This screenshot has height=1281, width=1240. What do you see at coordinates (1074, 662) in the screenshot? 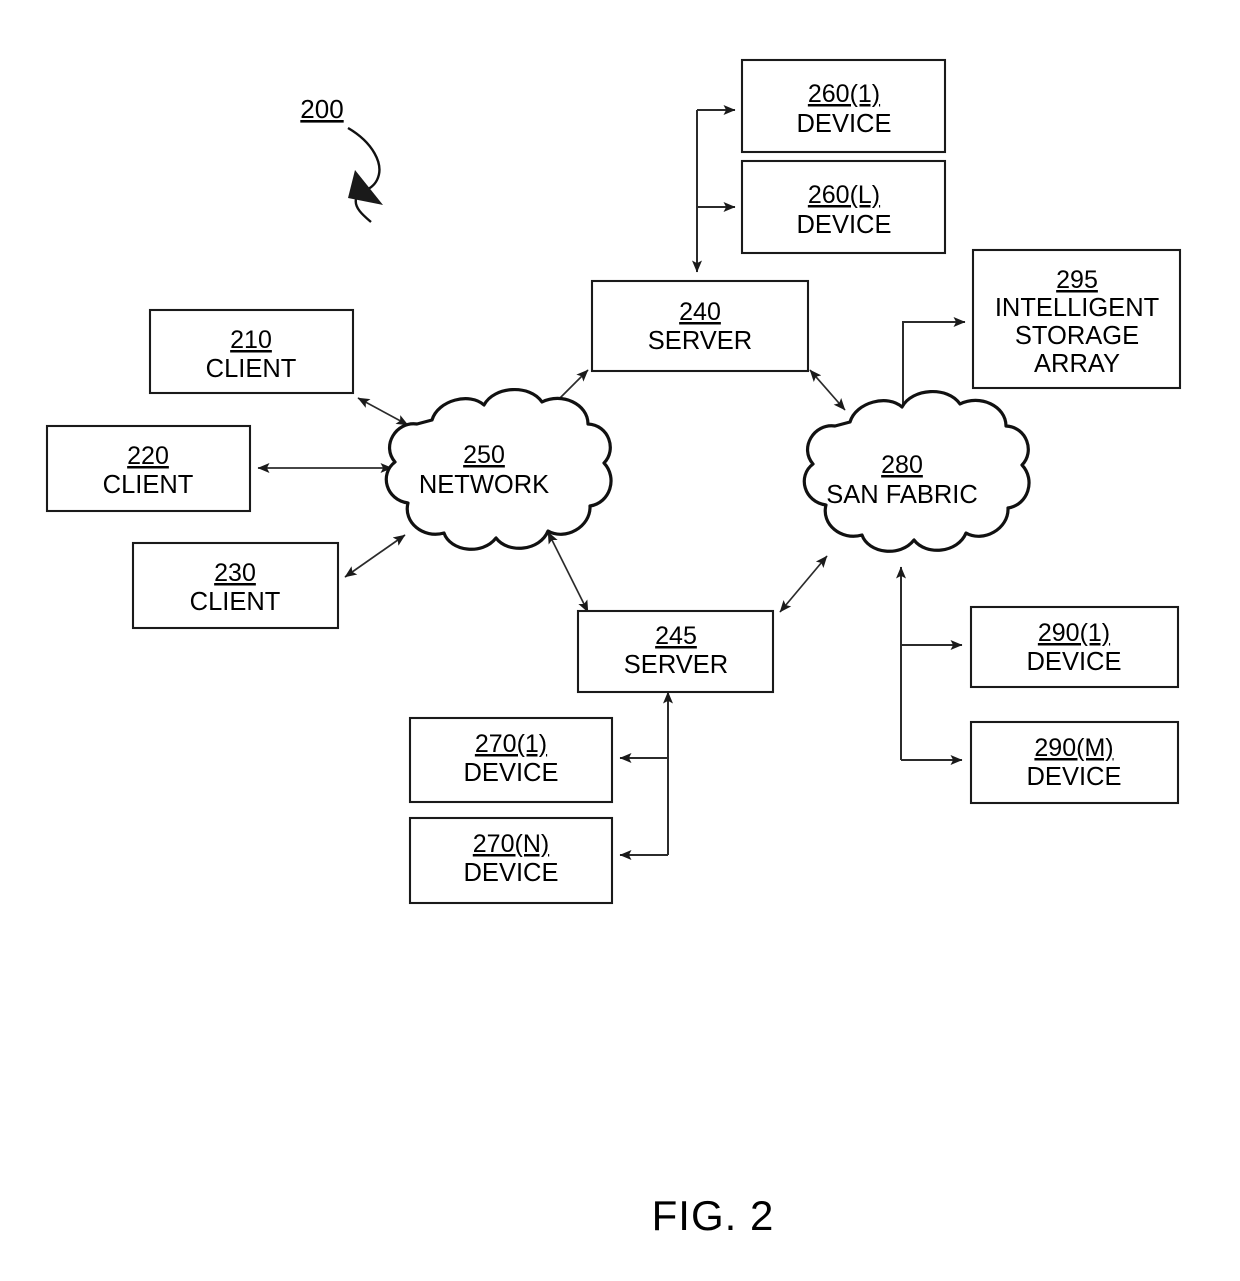
I see `device-290-1-label: DEVICE` at bounding box center [1074, 662].